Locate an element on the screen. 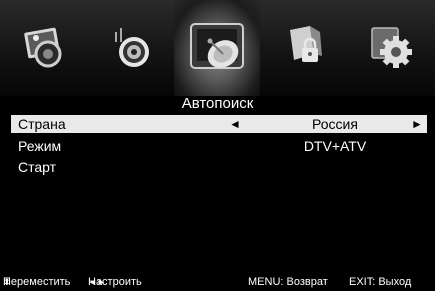 The width and height of the screenshot is (435, 291). photo-icon is located at coordinates (43, 47).